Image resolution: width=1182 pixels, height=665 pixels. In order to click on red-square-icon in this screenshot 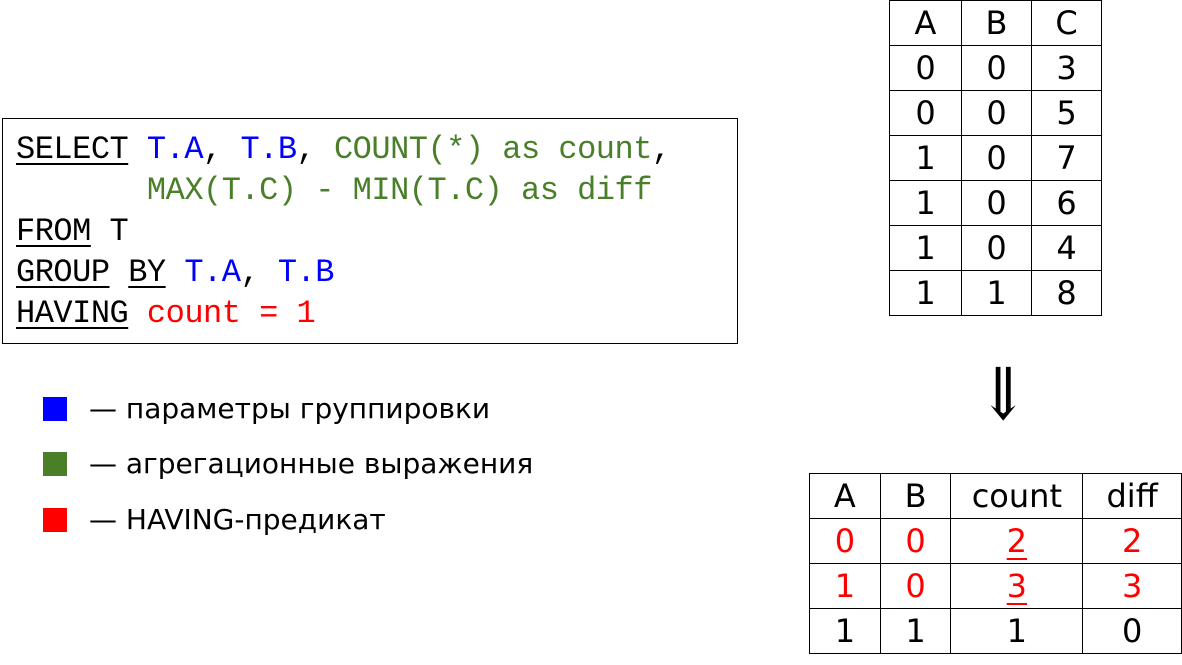, I will do `click(55, 519)`.